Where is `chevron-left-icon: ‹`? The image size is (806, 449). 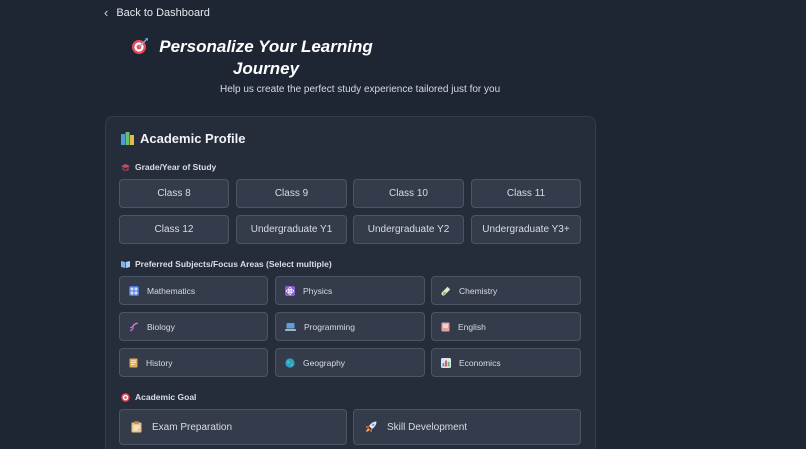 chevron-left-icon: ‹ is located at coordinates (106, 12).